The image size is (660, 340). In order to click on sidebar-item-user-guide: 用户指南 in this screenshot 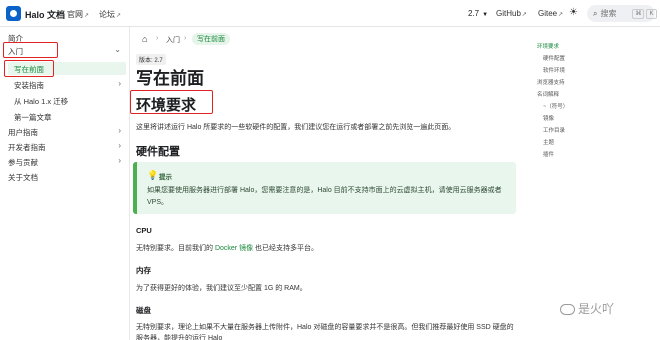, I will do `click(23, 132)`.